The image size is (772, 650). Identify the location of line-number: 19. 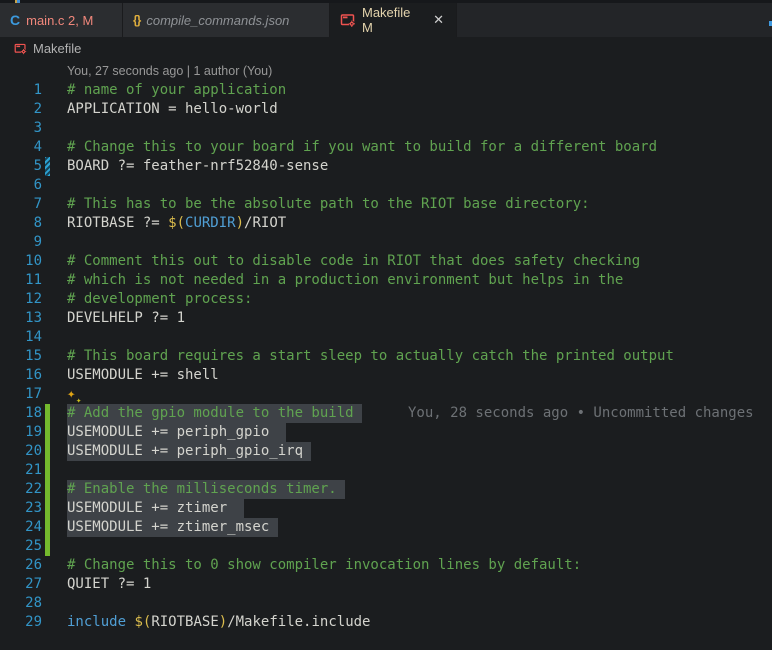
(21, 432).